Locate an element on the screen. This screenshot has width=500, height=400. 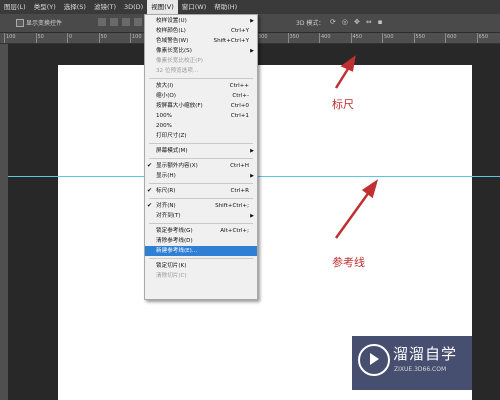
ruler-label: 550 is located at coordinates (420, 37).